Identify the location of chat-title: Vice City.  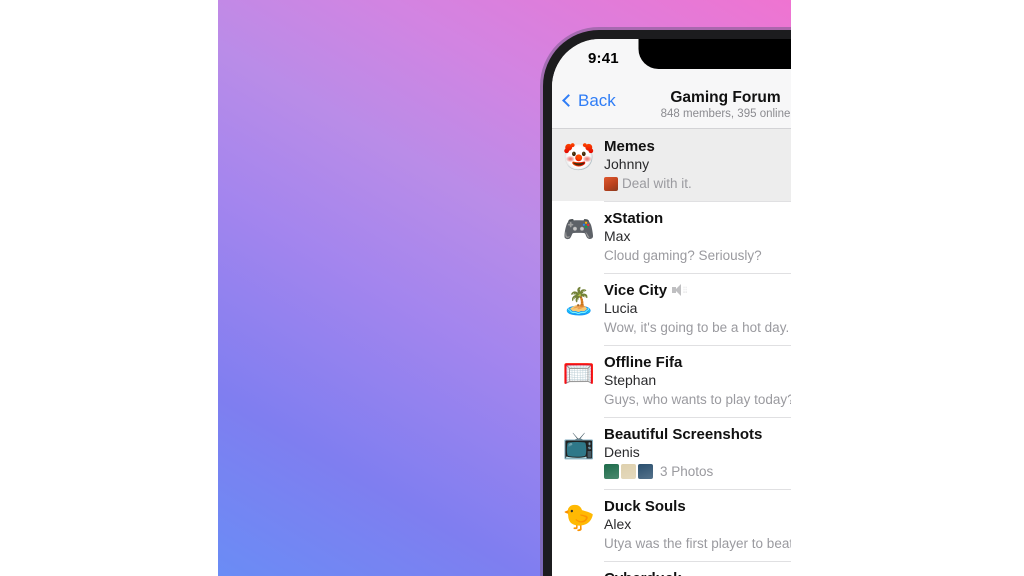
(636, 290).